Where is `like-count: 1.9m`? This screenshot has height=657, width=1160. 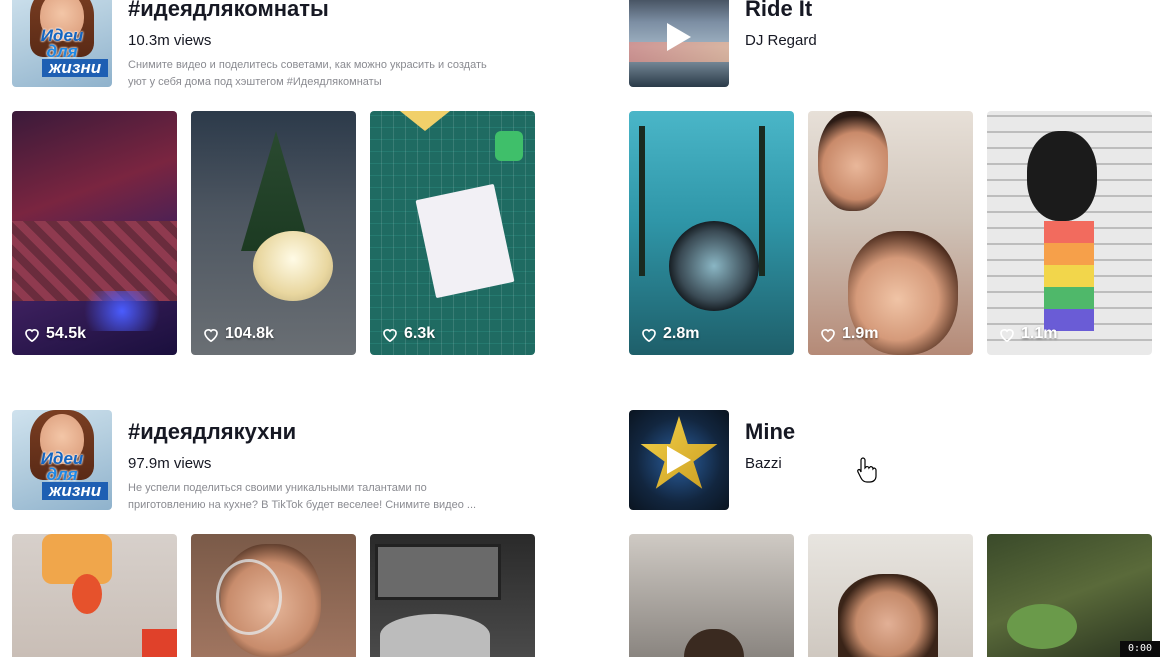
like-count: 1.9m is located at coordinates (849, 334).